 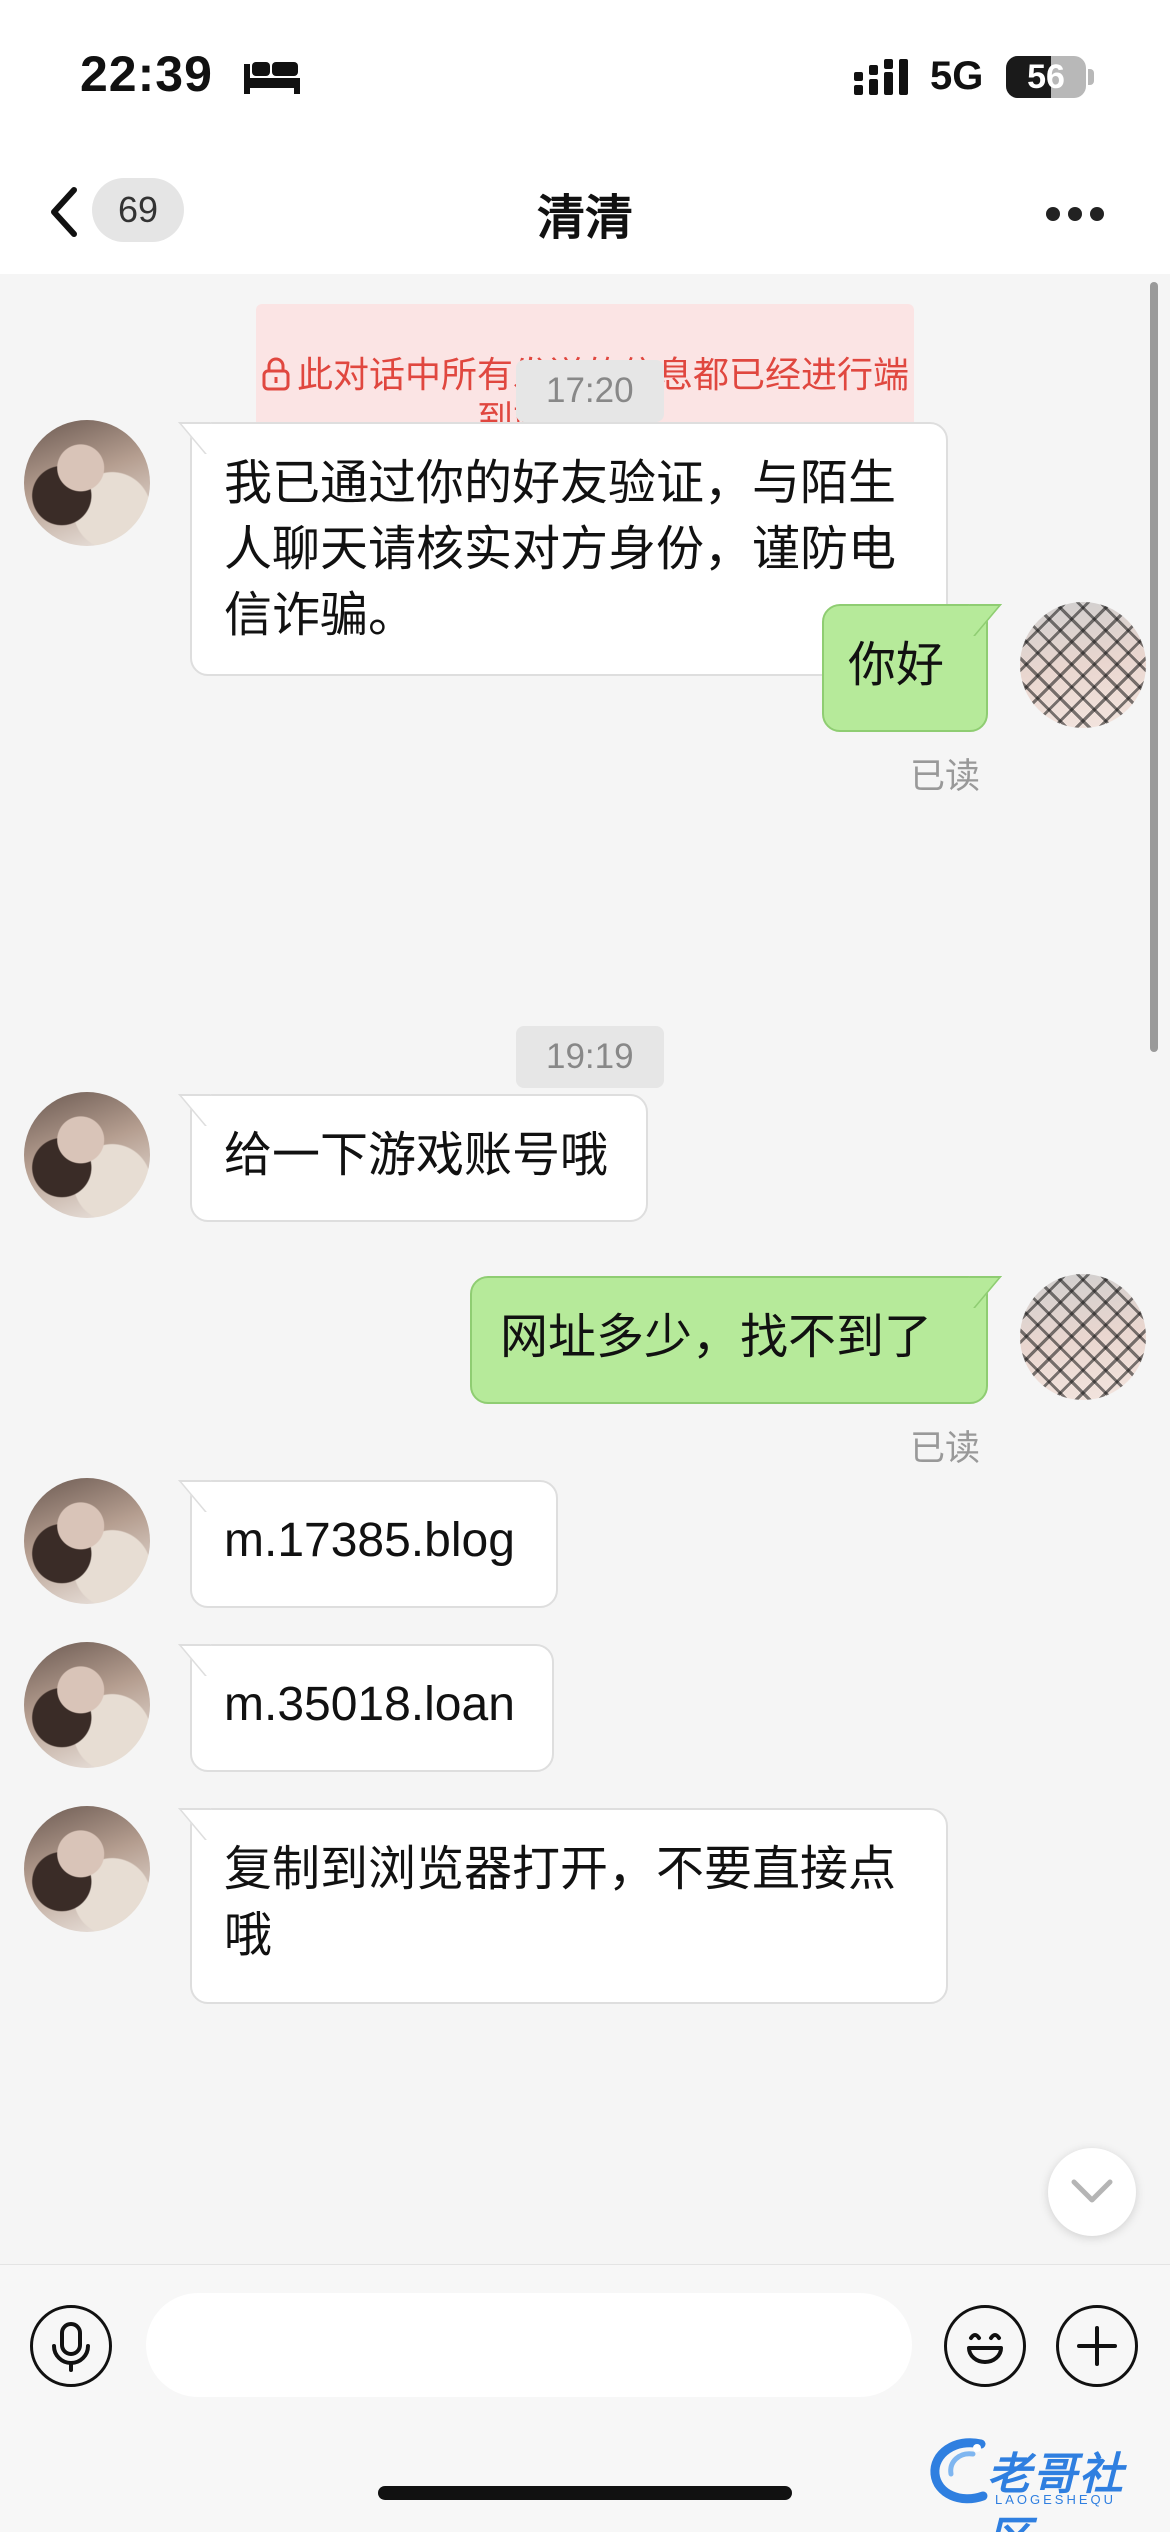 I want to click on dragon-logo-icon, so click(x=959, y=2471).